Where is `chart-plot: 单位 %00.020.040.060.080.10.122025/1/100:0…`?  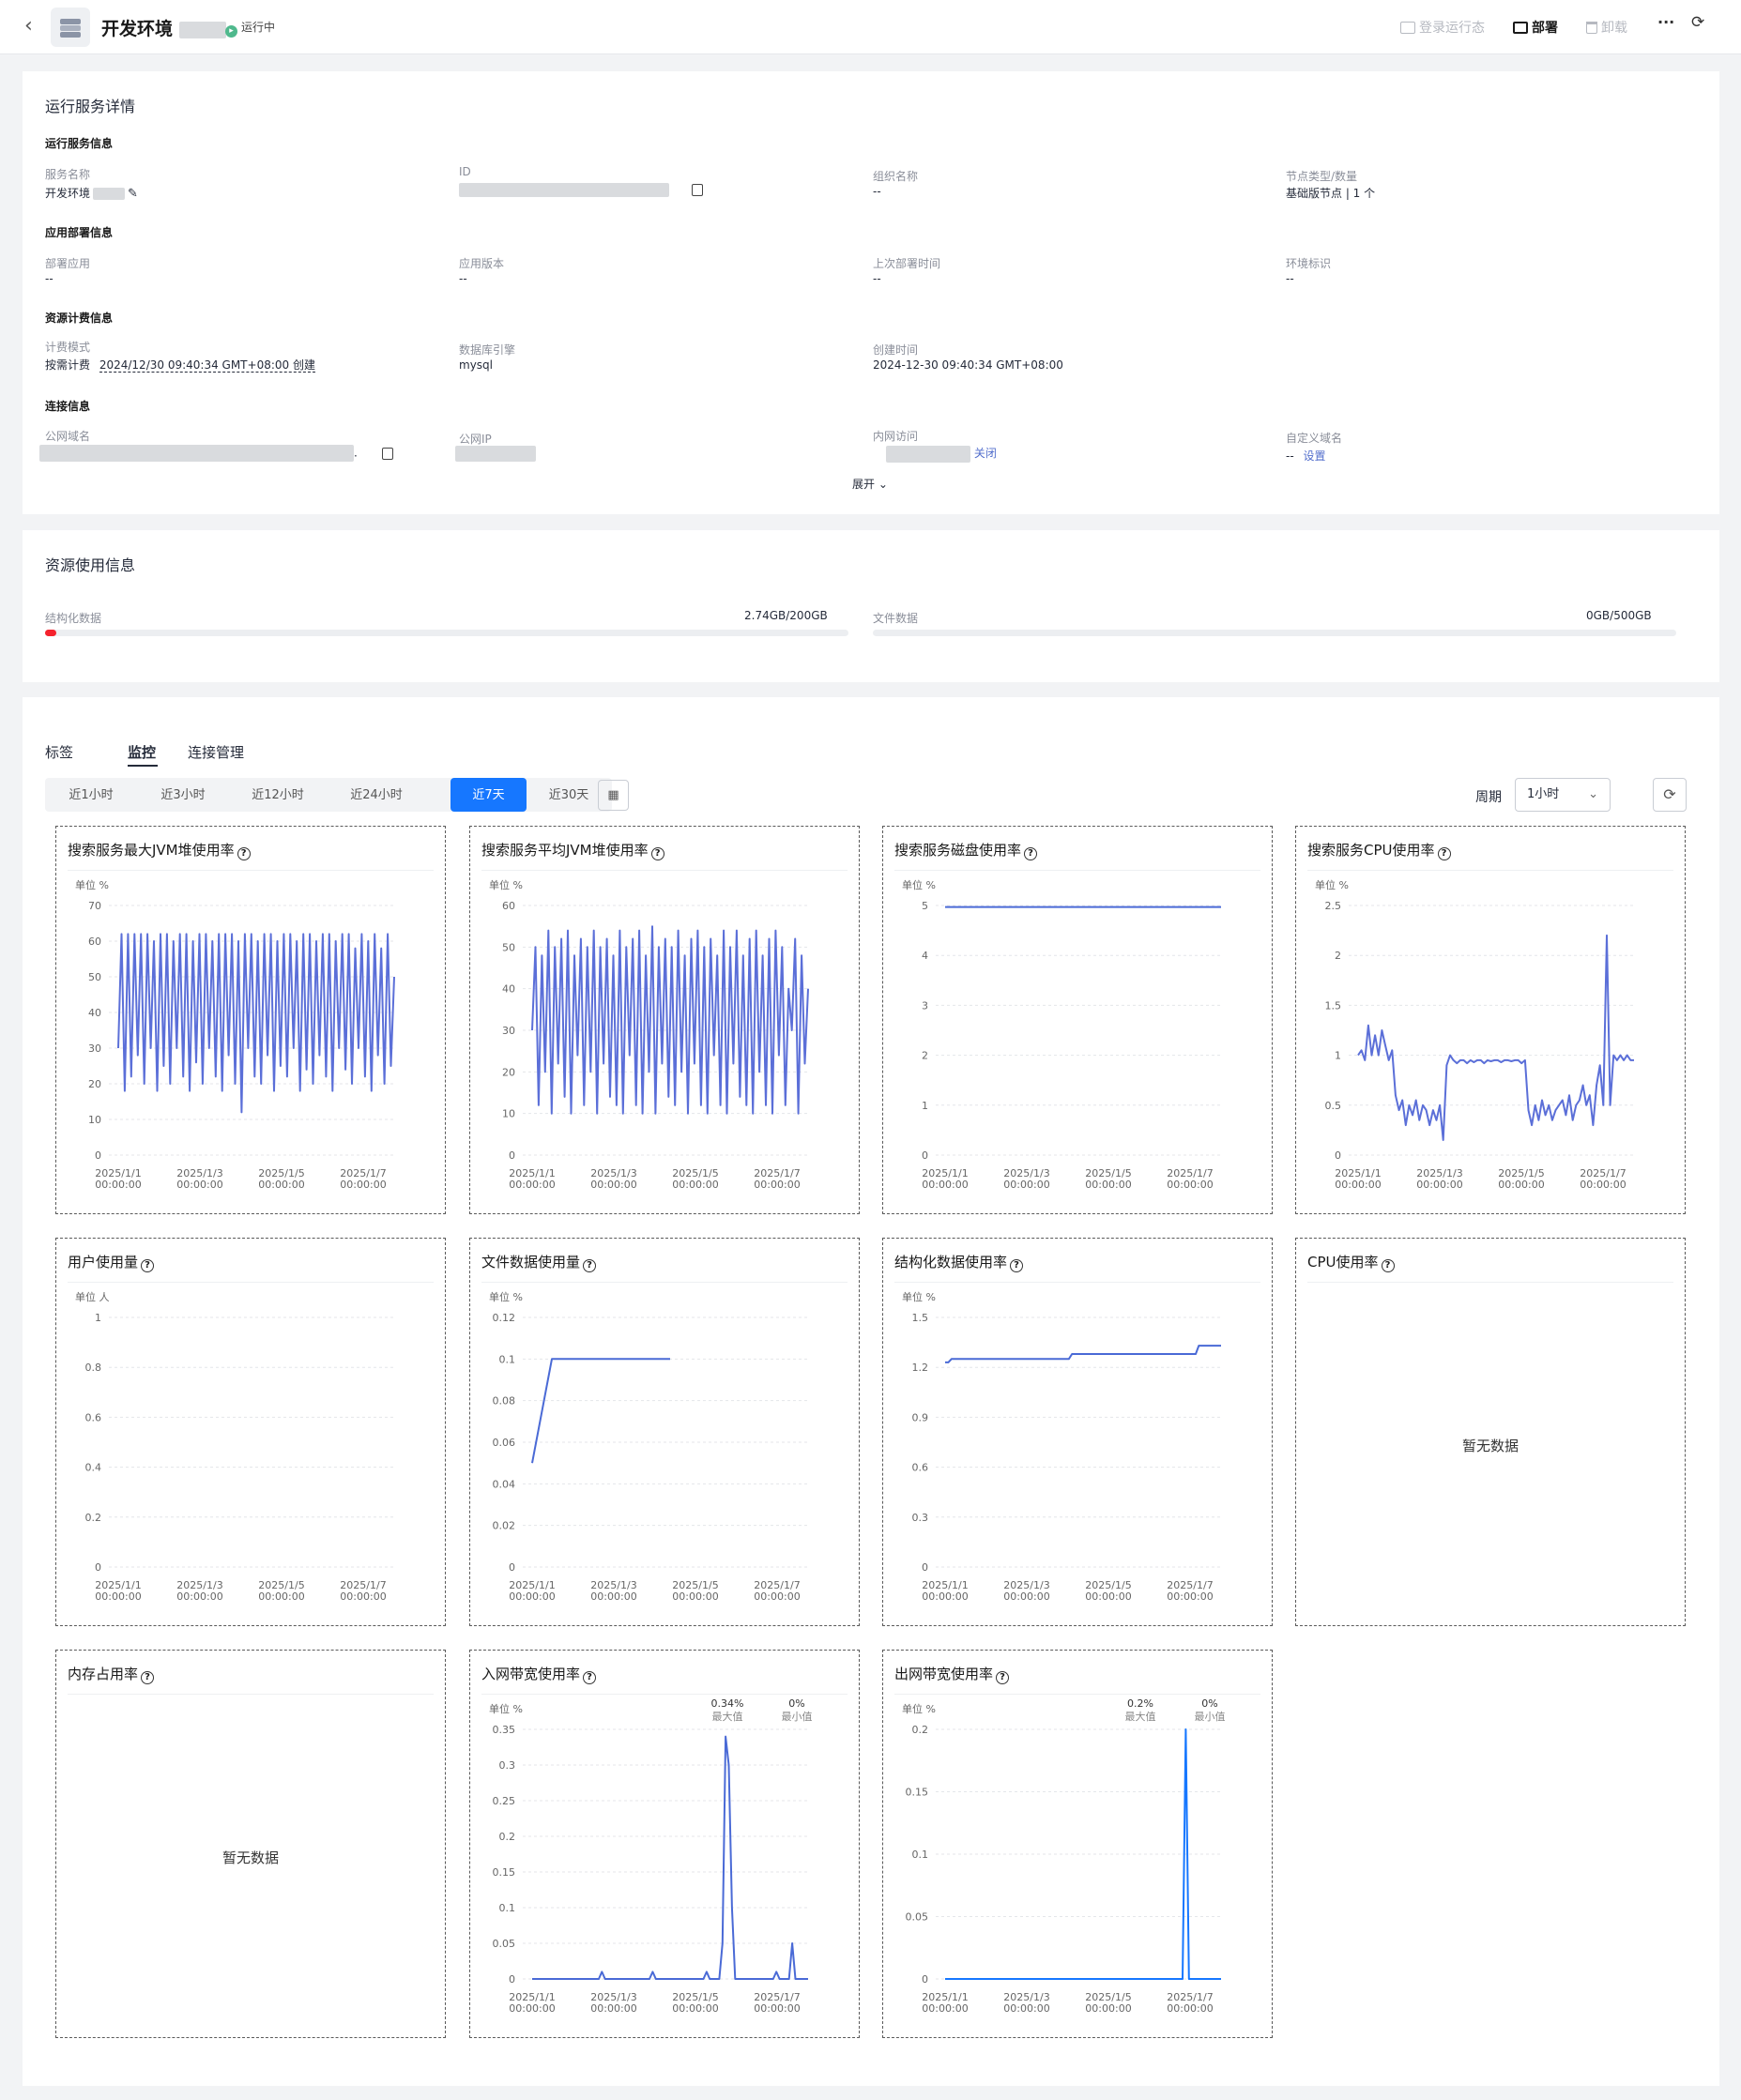
chart-plot: 单位 %00.020.040.060.080.10.122025/1/100:0… is located at coordinates (648, 1446).